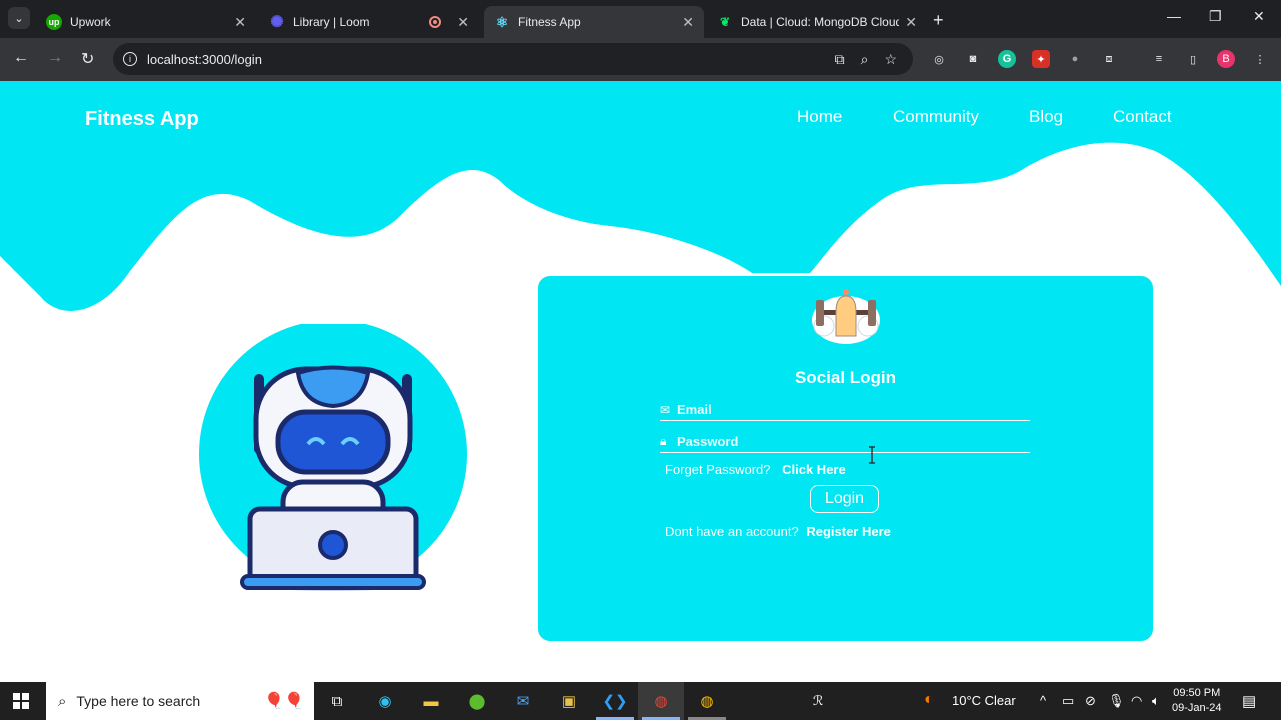  I want to click on login-title: Social Login, so click(845, 377).